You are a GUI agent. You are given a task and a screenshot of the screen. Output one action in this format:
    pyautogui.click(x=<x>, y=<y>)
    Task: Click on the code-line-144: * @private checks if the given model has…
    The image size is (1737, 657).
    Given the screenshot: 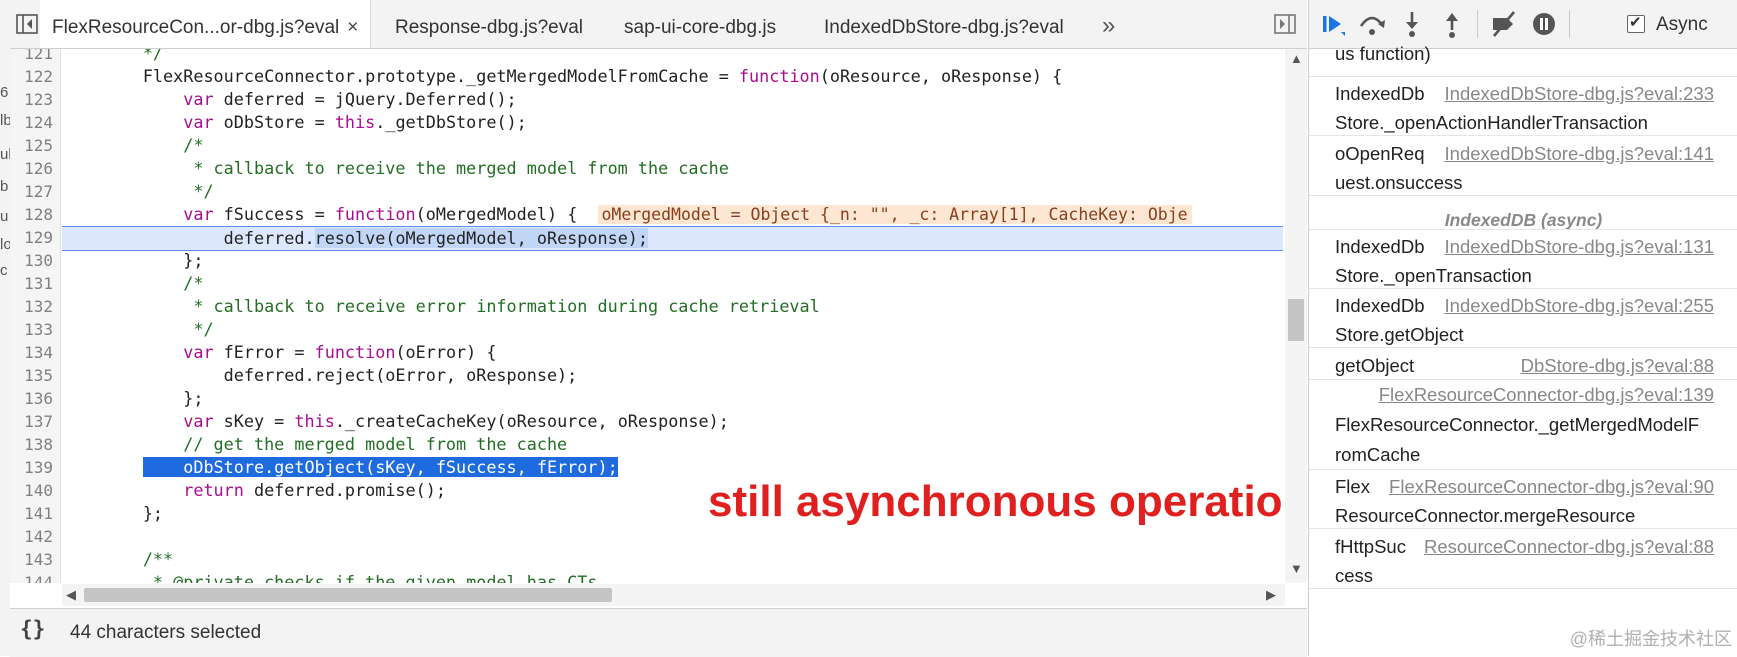 What is the action you would take?
    pyautogui.click(x=672, y=577)
    